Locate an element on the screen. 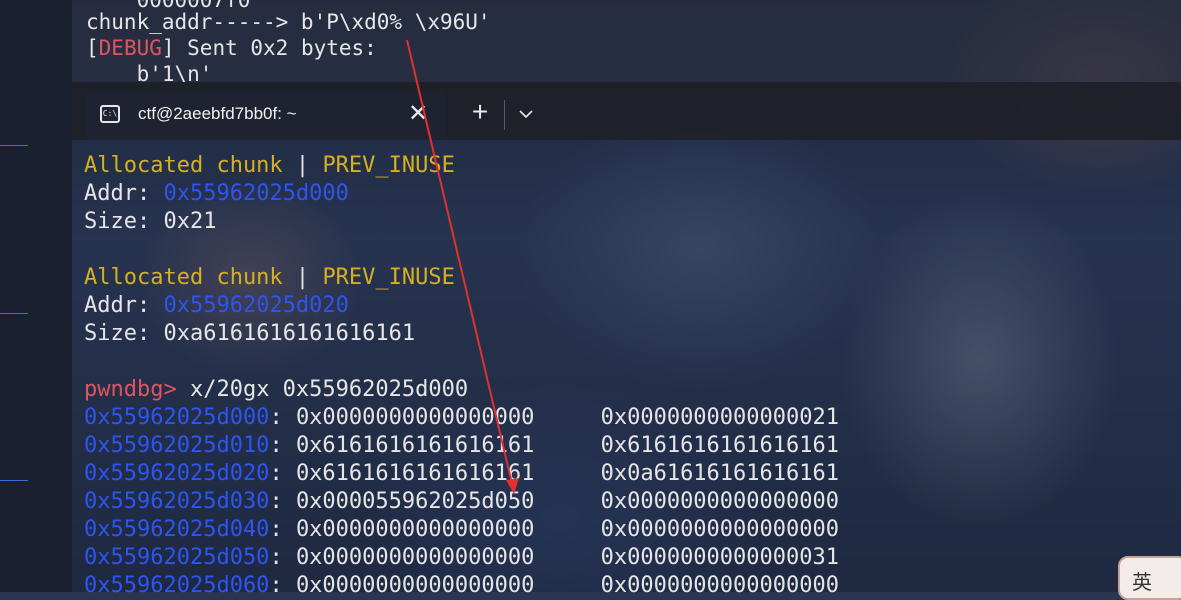 Image resolution: width=1181 pixels, height=600 pixels. chunk-addr-line: Addr: 0x55962025d000 is located at coordinates (629, 194).